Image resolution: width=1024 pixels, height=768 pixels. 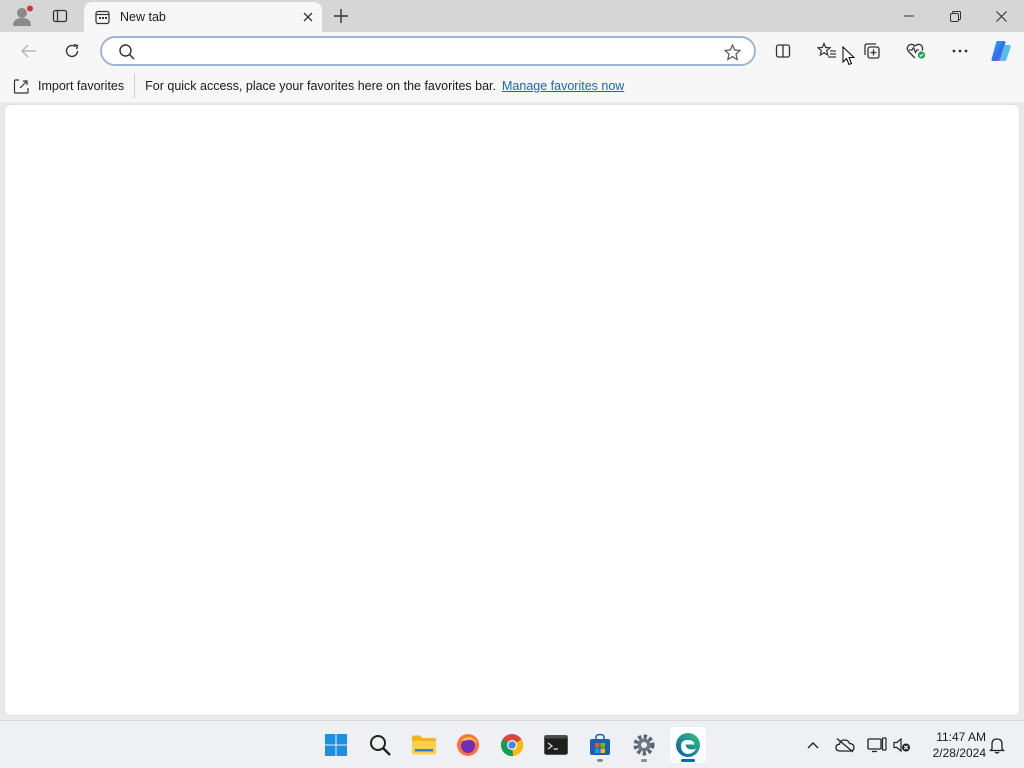 I want to click on address-input, so click(x=426, y=52).